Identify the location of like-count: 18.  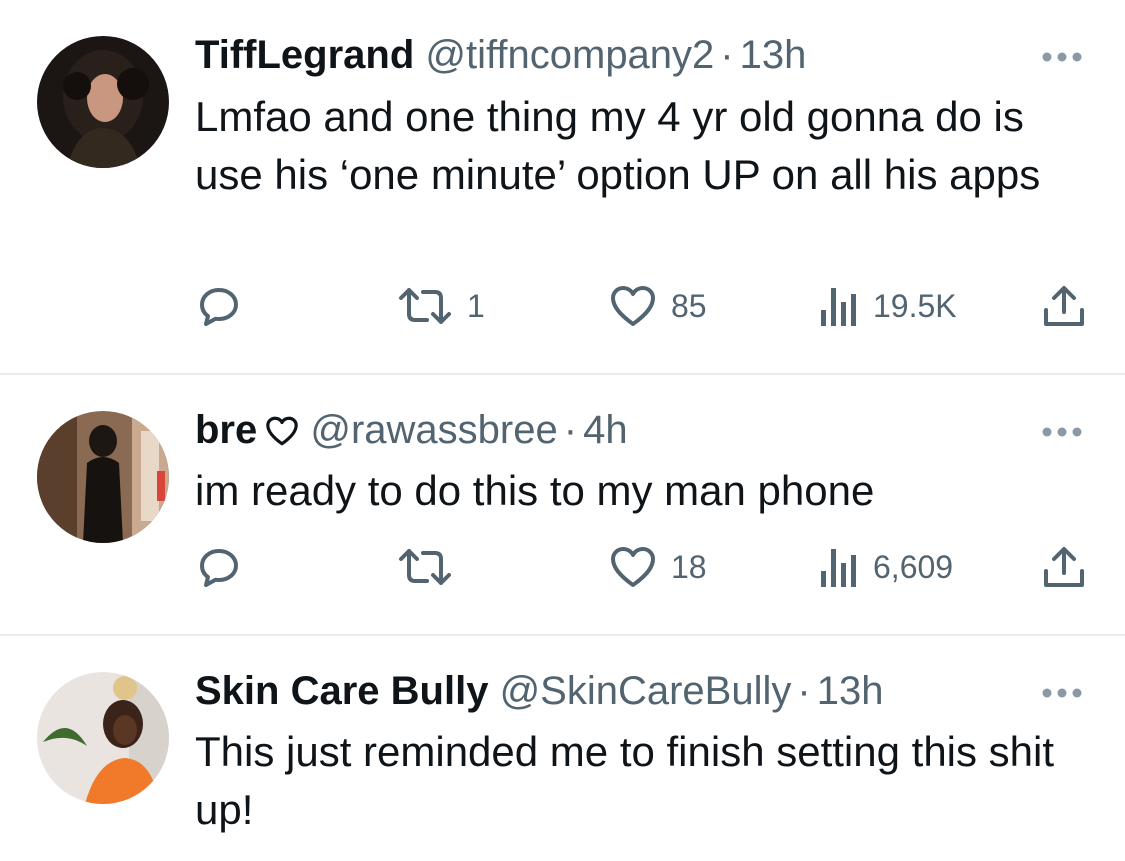
(689, 566).